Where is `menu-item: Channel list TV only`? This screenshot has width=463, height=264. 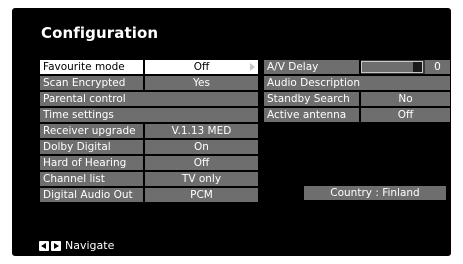
menu-item: Channel list TV only is located at coordinates (149, 179).